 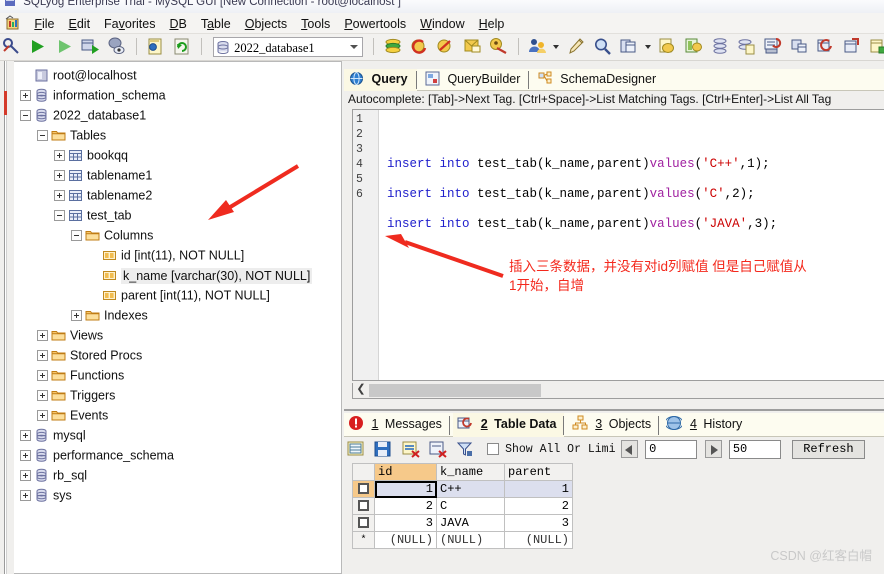 What do you see at coordinates (445, 46) in the screenshot?
I see `alter-database-icon` at bounding box center [445, 46].